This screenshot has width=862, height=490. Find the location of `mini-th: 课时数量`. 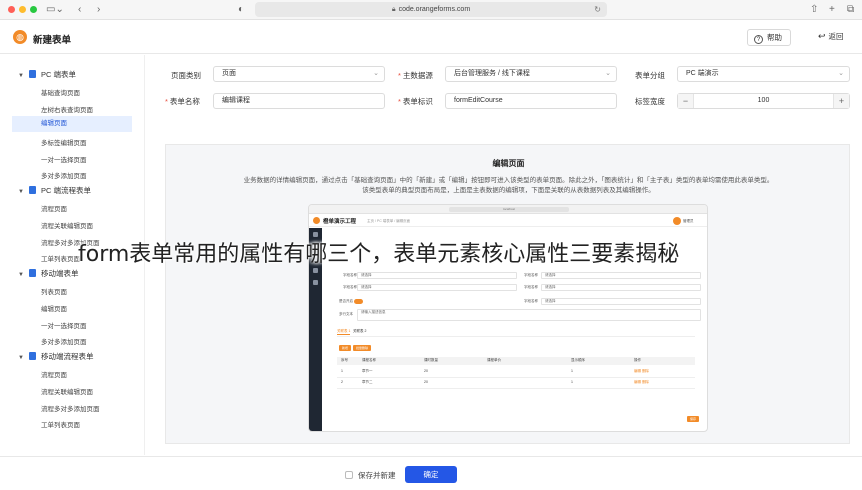

mini-th: 课时数量 is located at coordinates (431, 360).